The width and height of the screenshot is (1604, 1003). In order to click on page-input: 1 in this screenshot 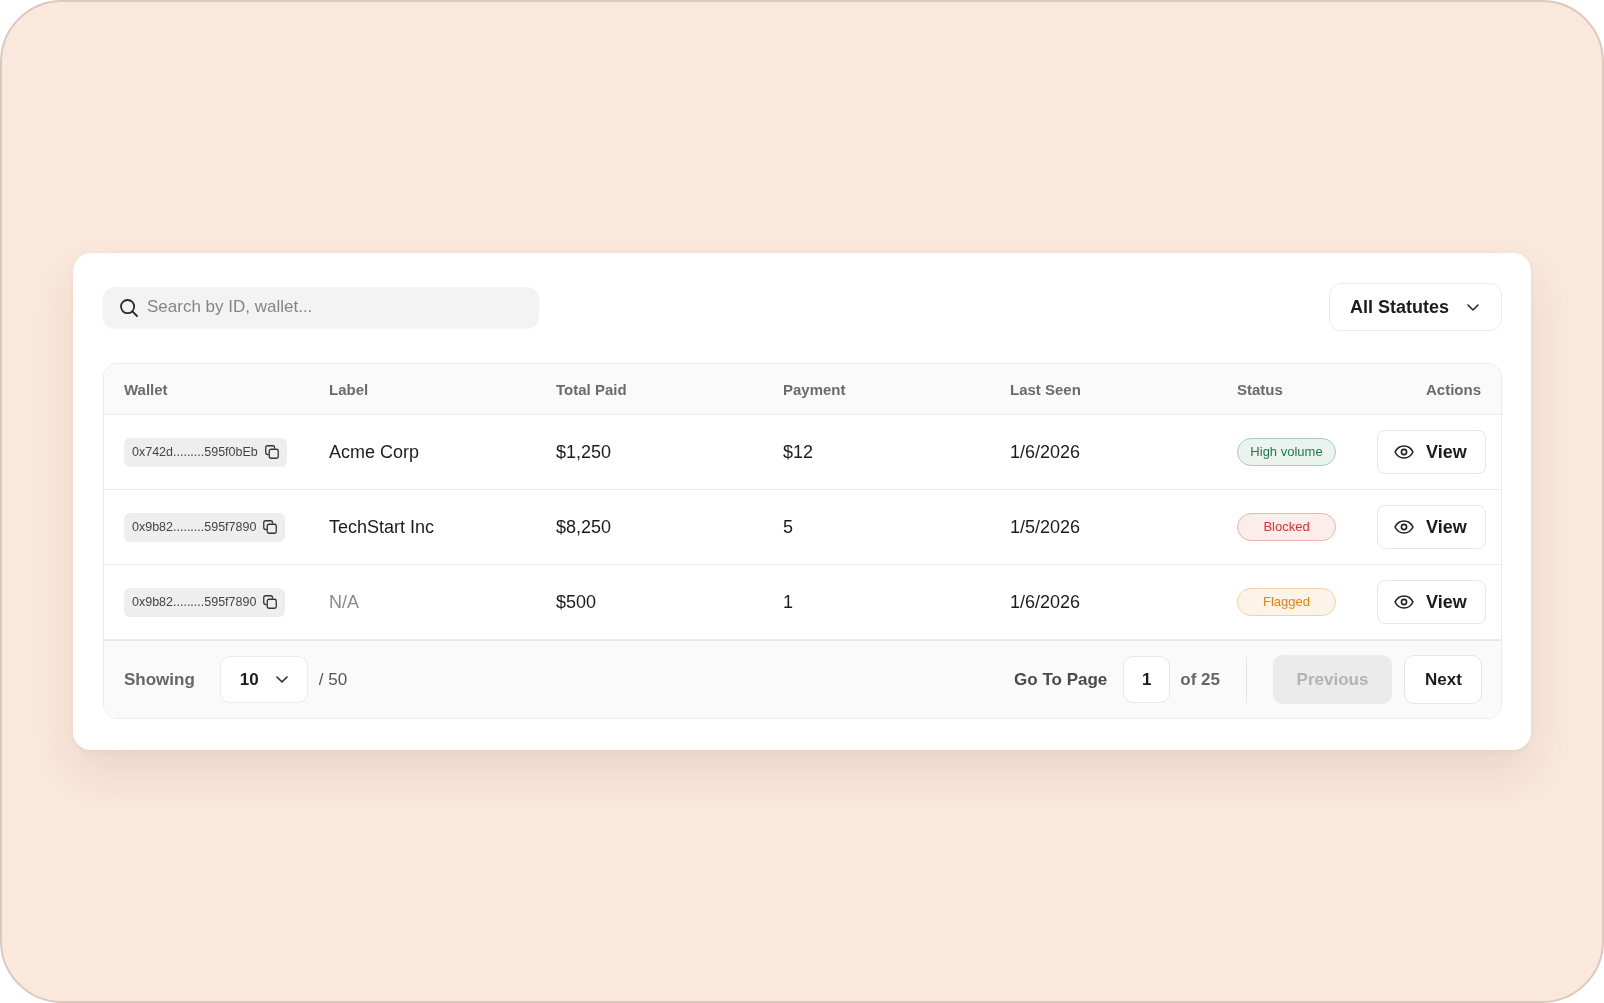, I will do `click(1147, 679)`.